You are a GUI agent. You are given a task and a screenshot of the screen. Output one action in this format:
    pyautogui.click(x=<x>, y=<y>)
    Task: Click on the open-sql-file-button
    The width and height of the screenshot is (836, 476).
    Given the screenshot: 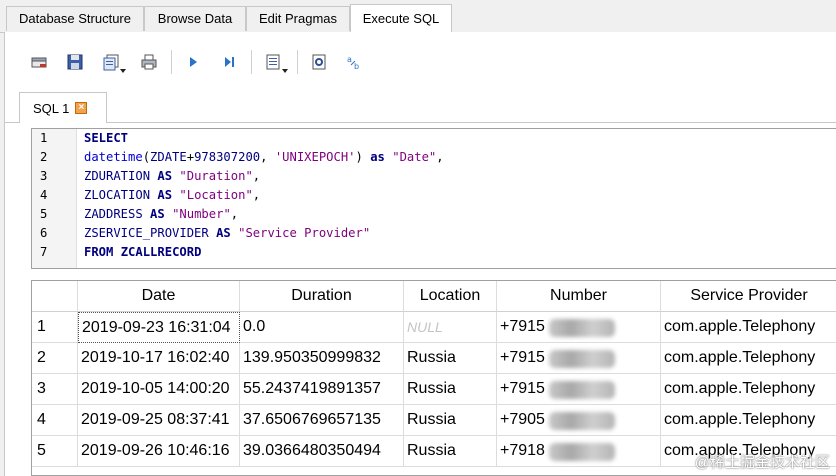 What is the action you would take?
    pyautogui.click(x=75, y=62)
    